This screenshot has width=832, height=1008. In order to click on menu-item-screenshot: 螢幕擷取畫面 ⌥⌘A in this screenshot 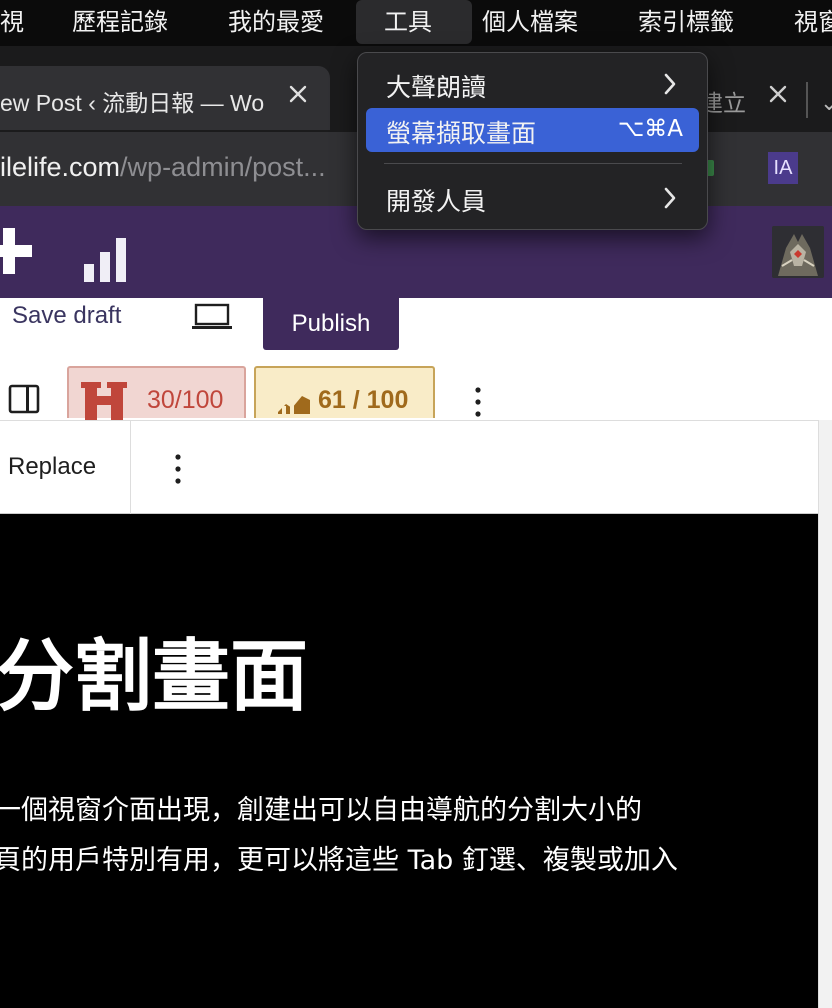, I will do `click(532, 130)`.